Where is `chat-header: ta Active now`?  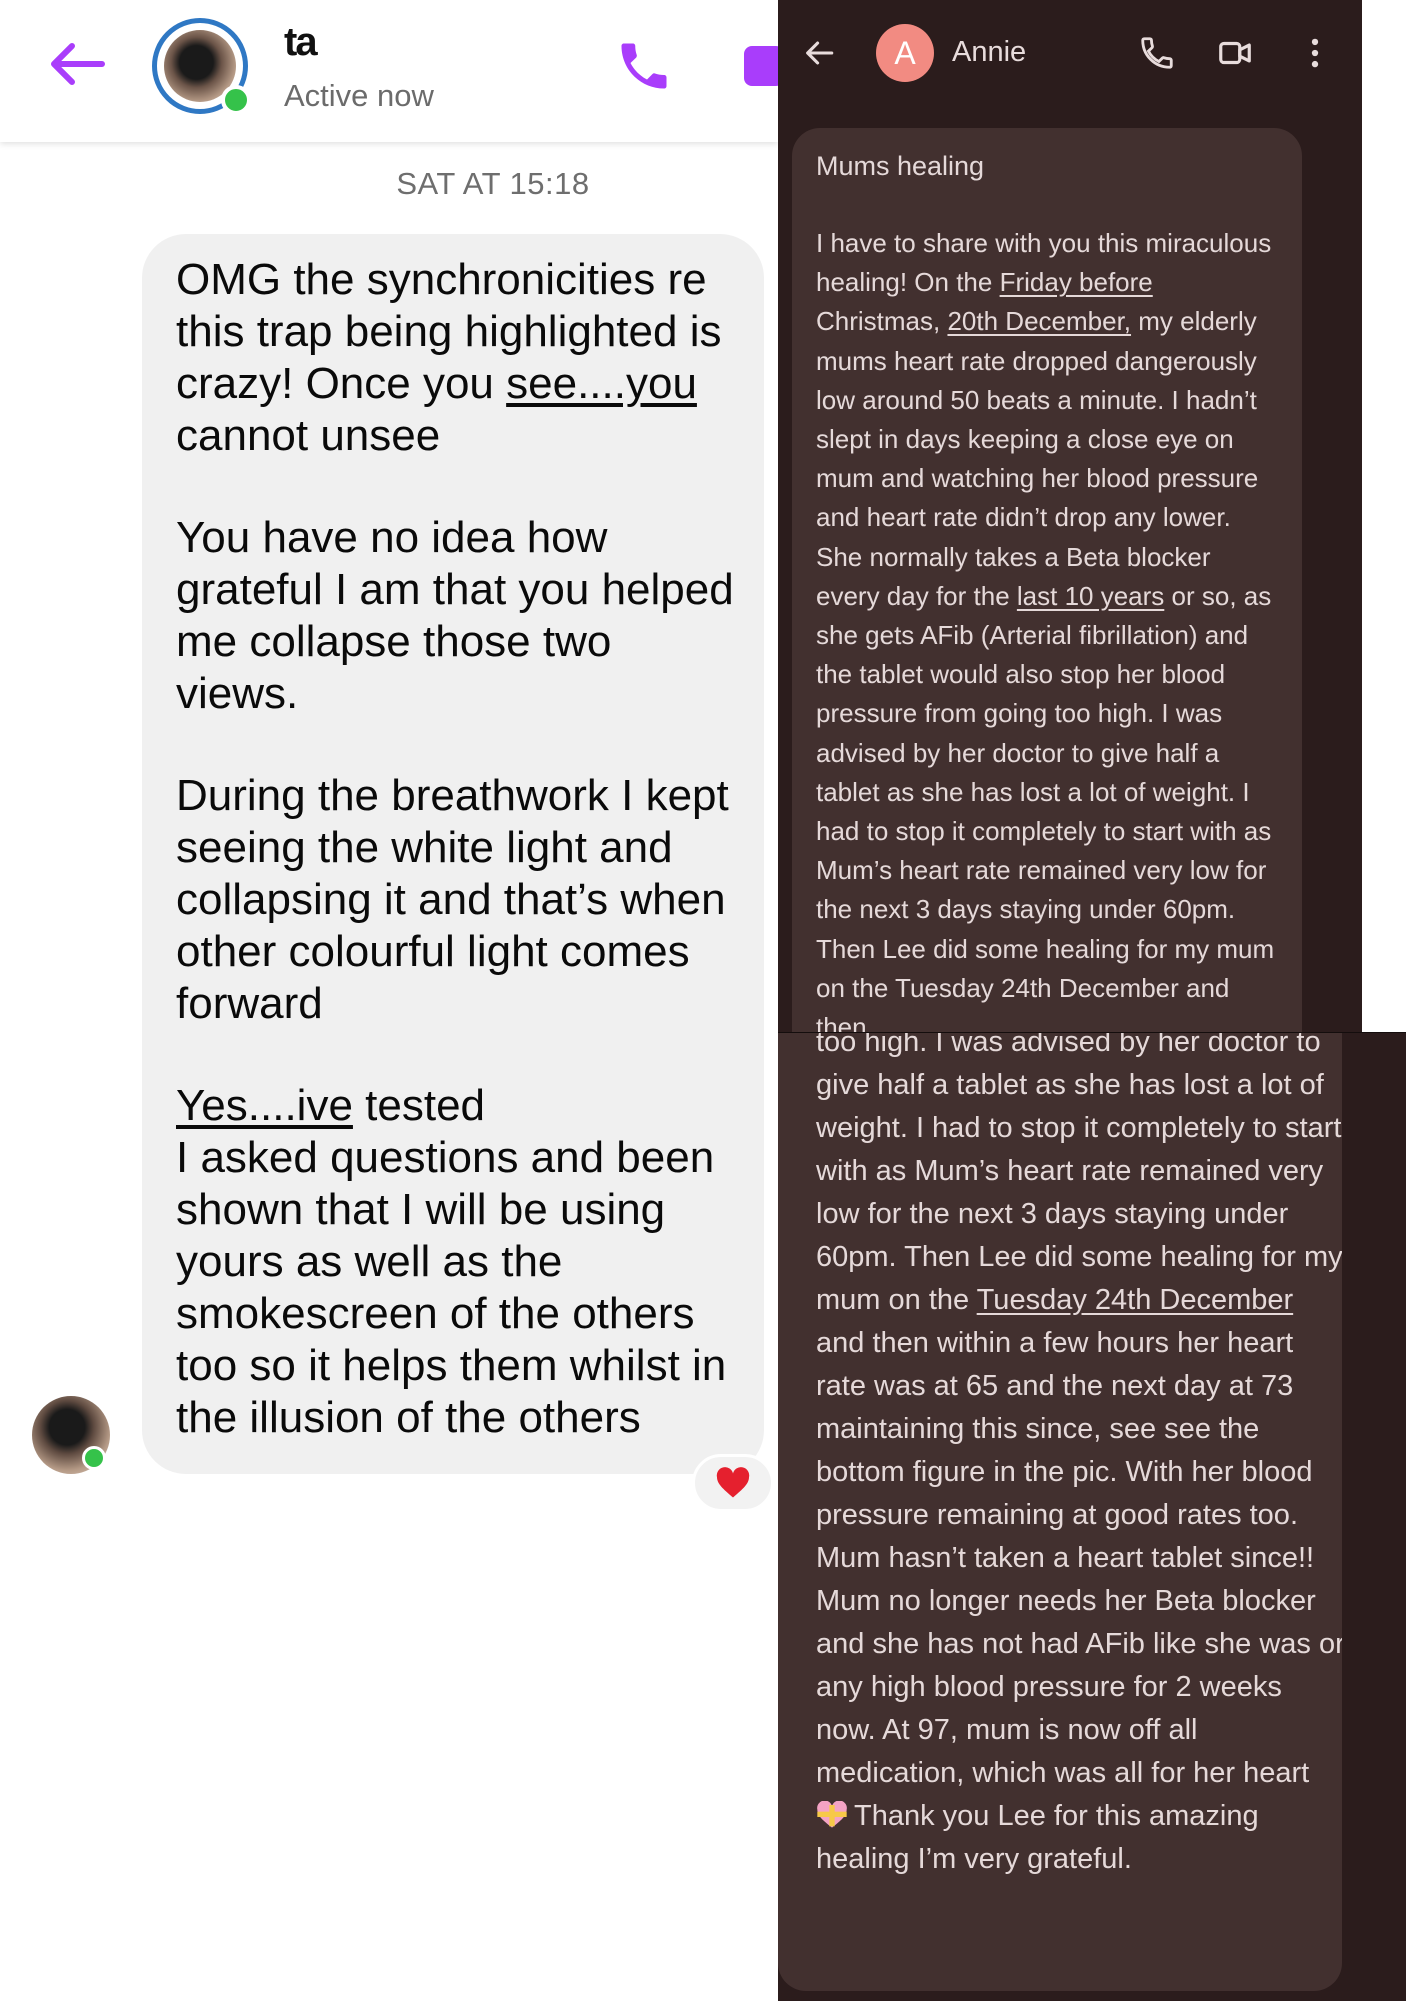
chat-header: ta Active now is located at coordinates (389, 71).